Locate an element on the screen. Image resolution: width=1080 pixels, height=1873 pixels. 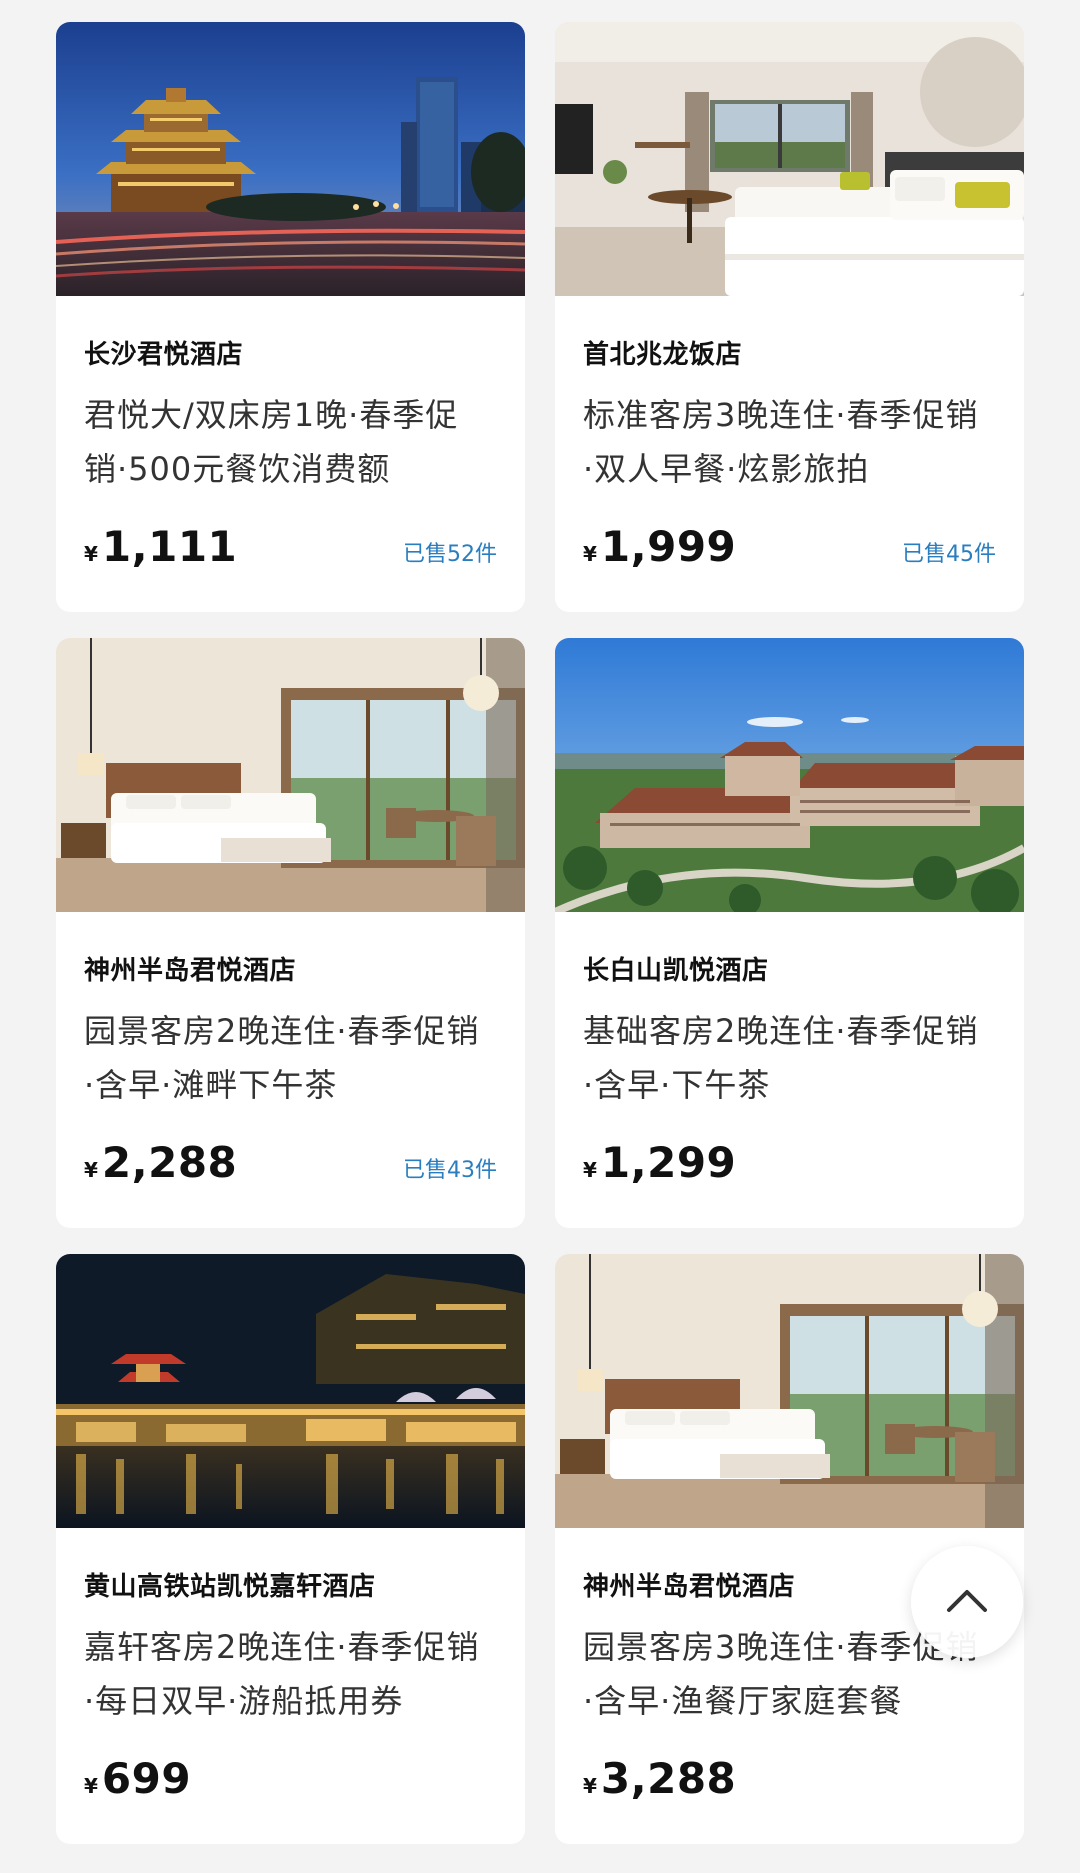
price-amount: 1,299 is located at coordinates (668, 1162).